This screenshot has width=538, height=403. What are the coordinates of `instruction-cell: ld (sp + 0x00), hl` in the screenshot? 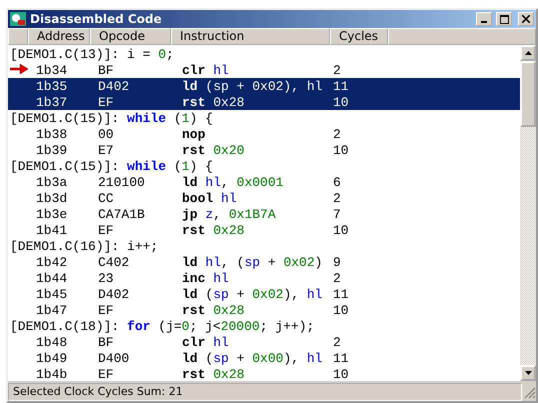 It's located at (252, 358).